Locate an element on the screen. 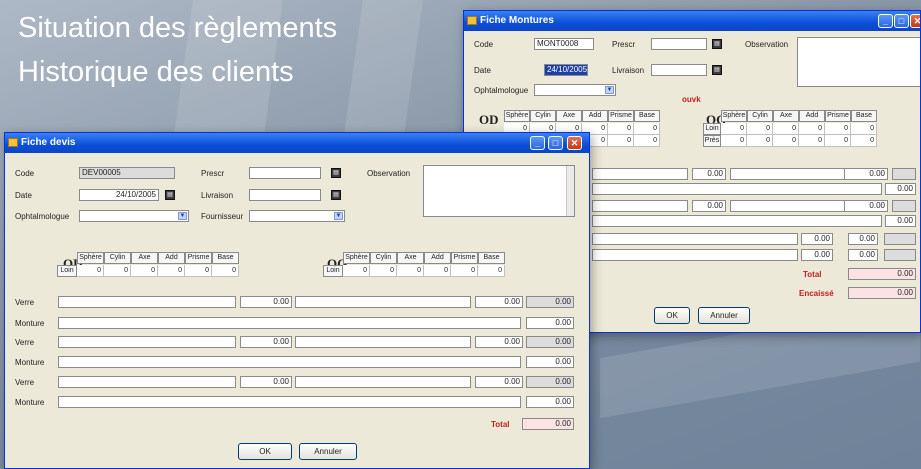  line-label: Monture is located at coordinates (30, 402).